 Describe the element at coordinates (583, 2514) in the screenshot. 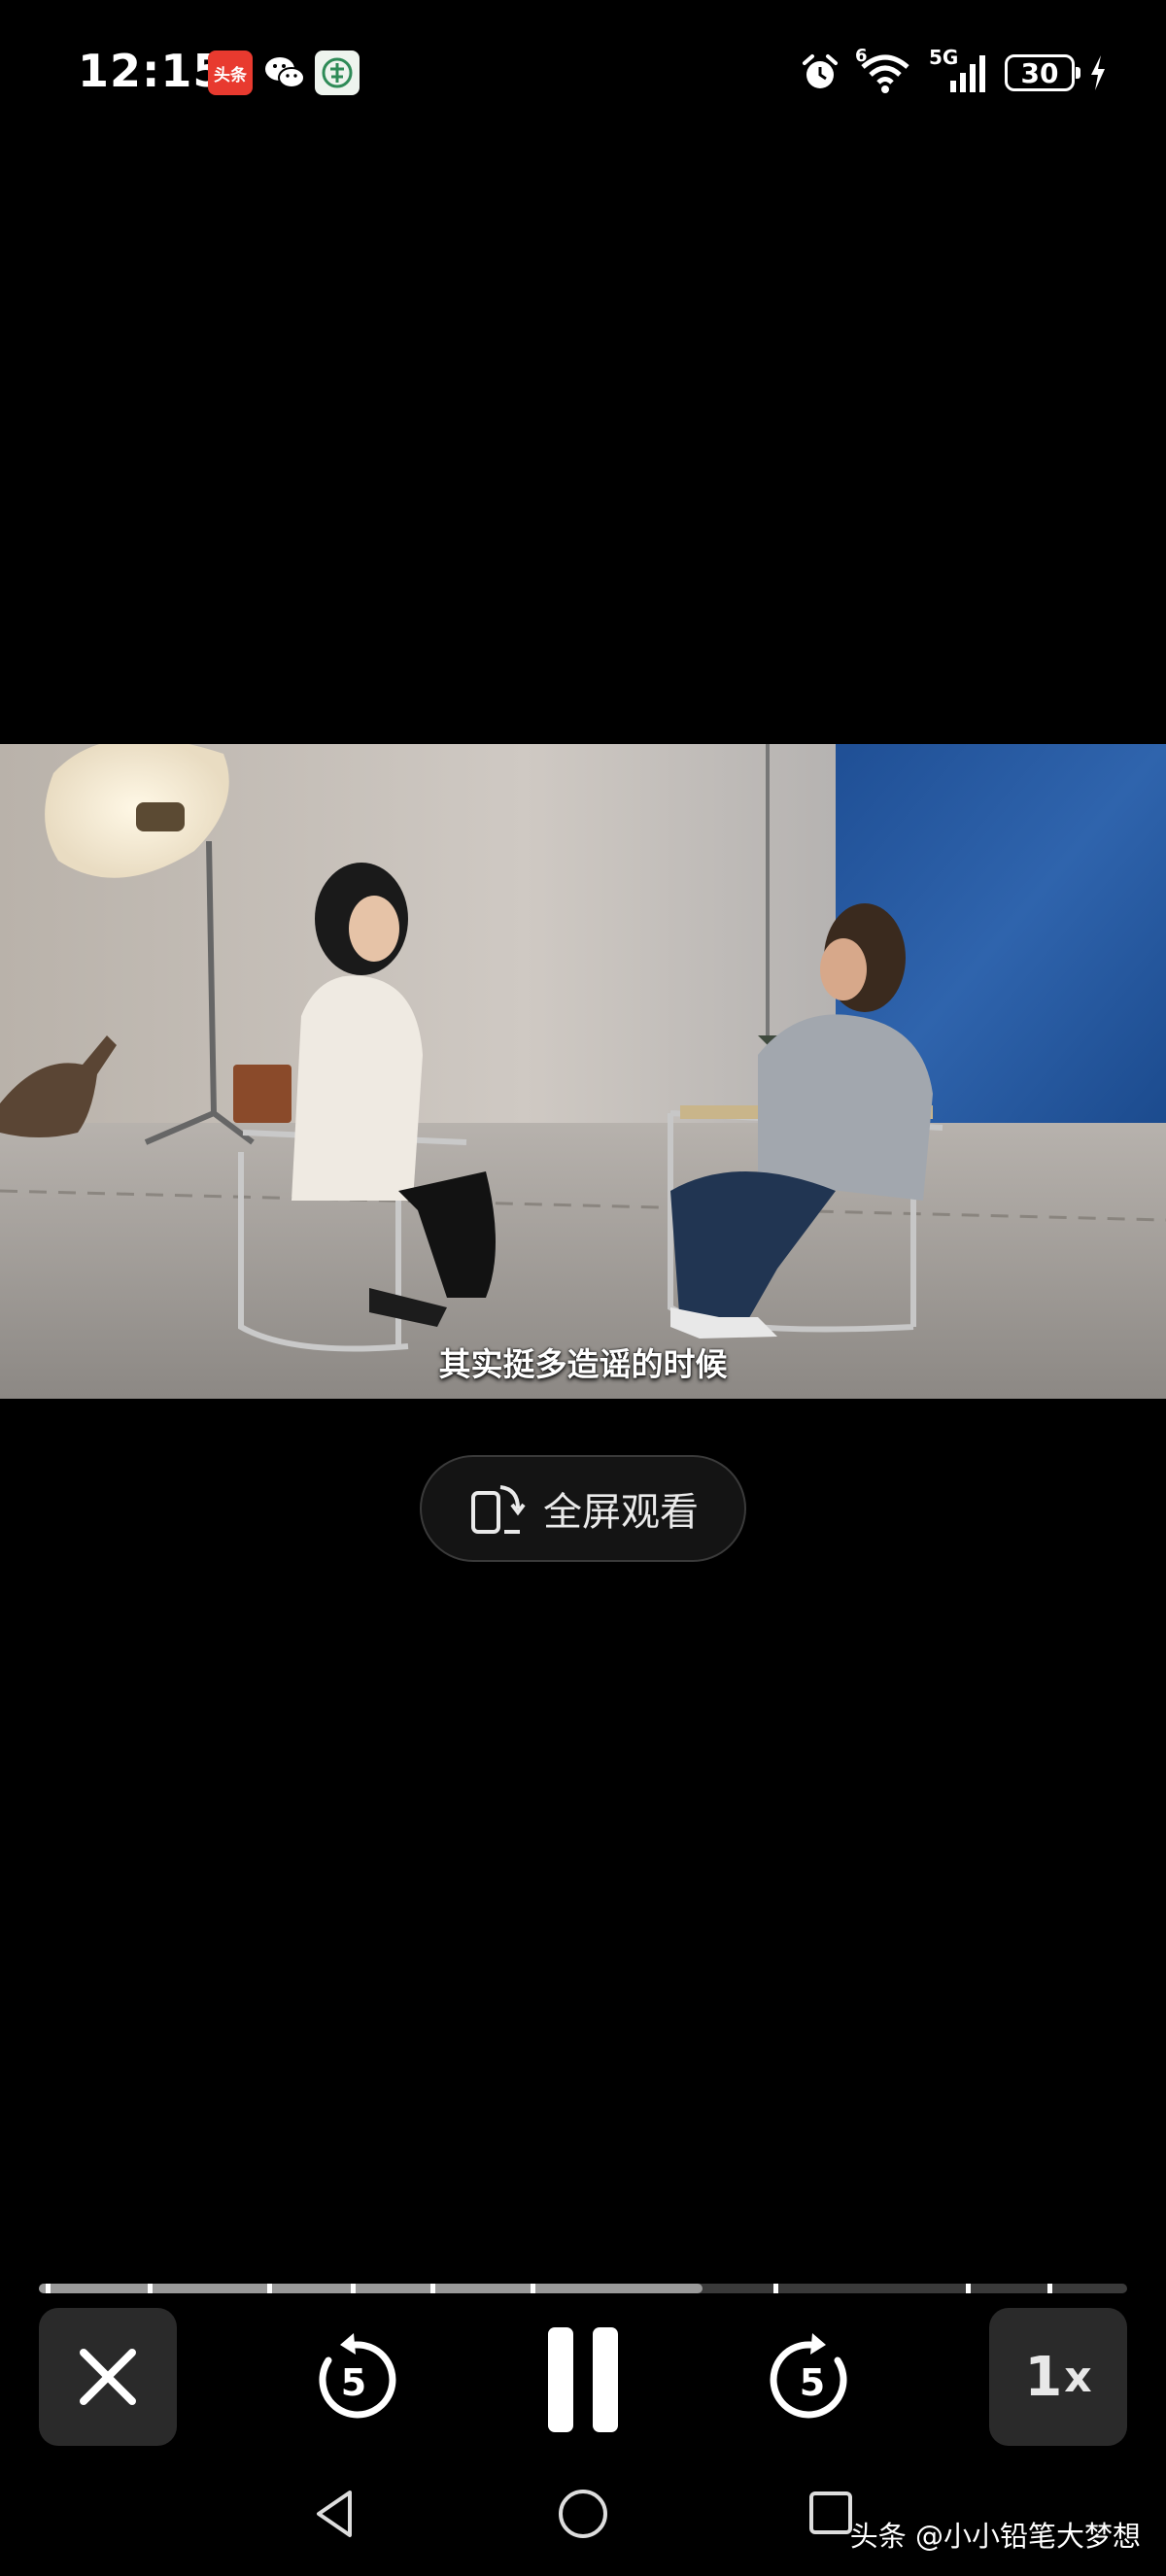

I see `nav-home-icon` at that location.